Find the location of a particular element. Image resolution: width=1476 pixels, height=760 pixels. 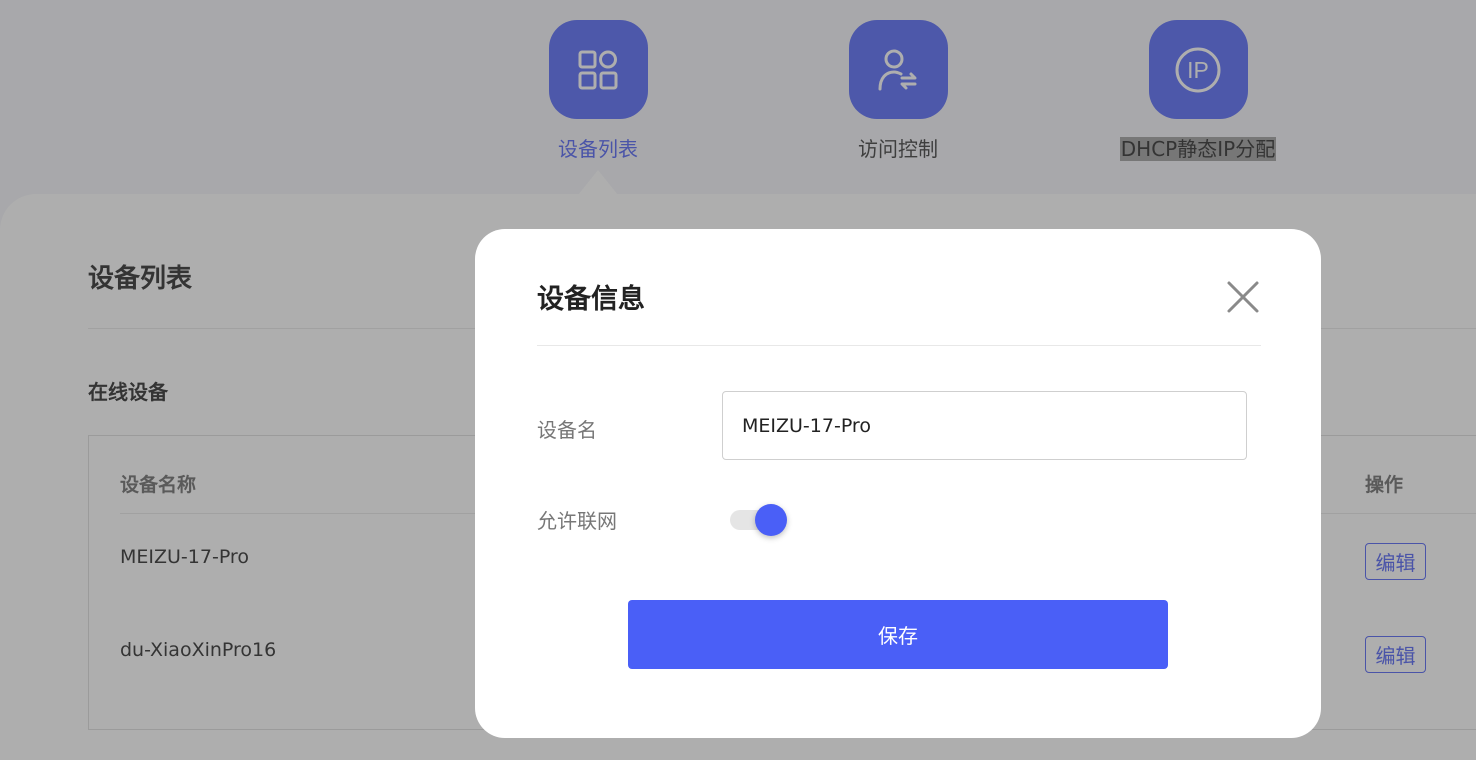

device-name-label: 设备名 is located at coordinates (567, 430).